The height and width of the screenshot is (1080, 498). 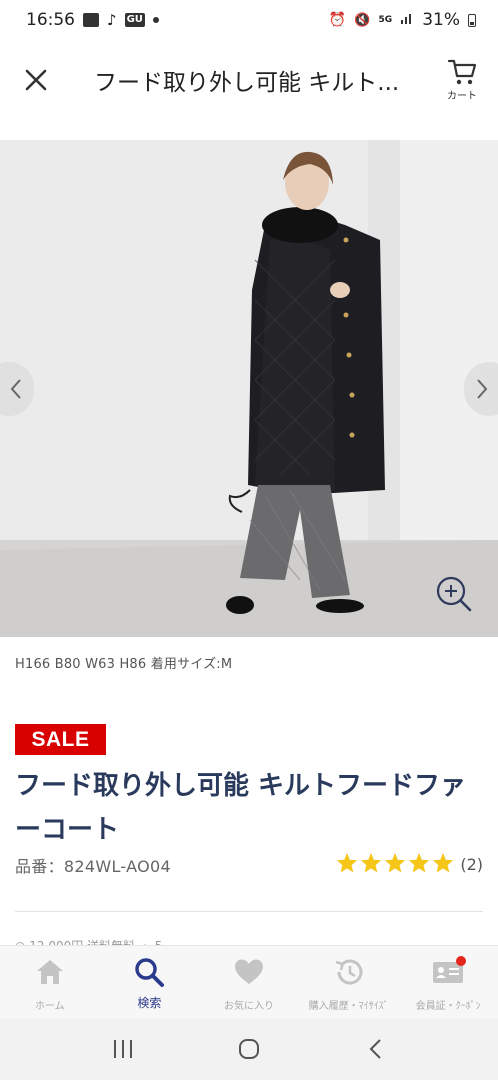 I want to click on heart-icon, so click(x=248, y=971).